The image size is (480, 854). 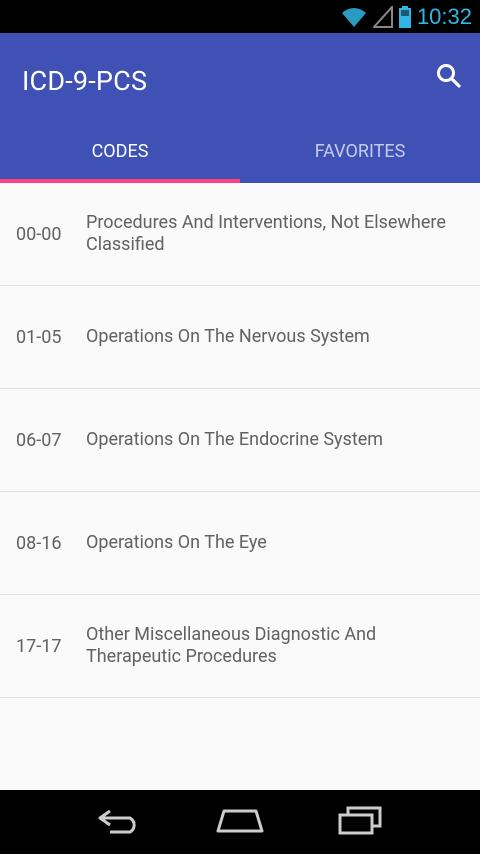 I want to click on code-range: 06-07, so click(x=39, y=440).